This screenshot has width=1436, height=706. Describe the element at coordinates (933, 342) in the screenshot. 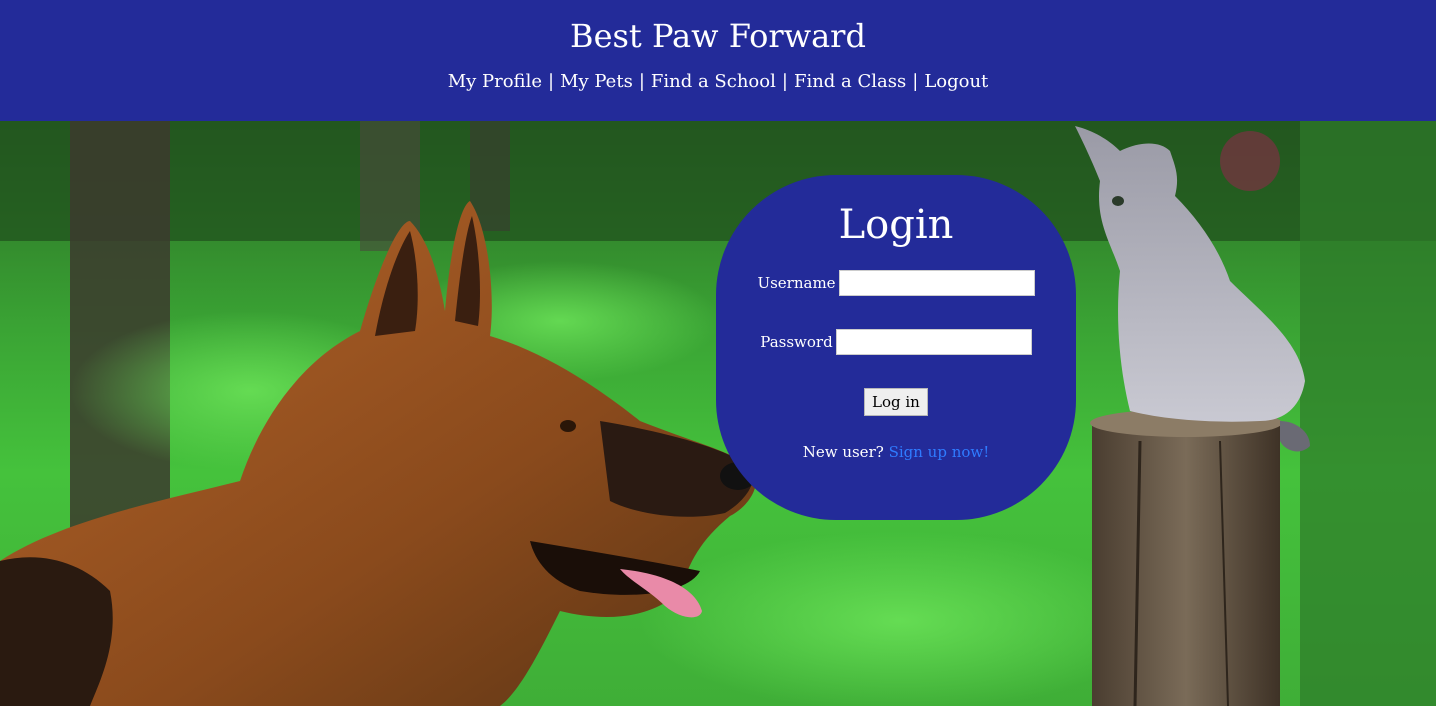

I see `password-input` at that location.